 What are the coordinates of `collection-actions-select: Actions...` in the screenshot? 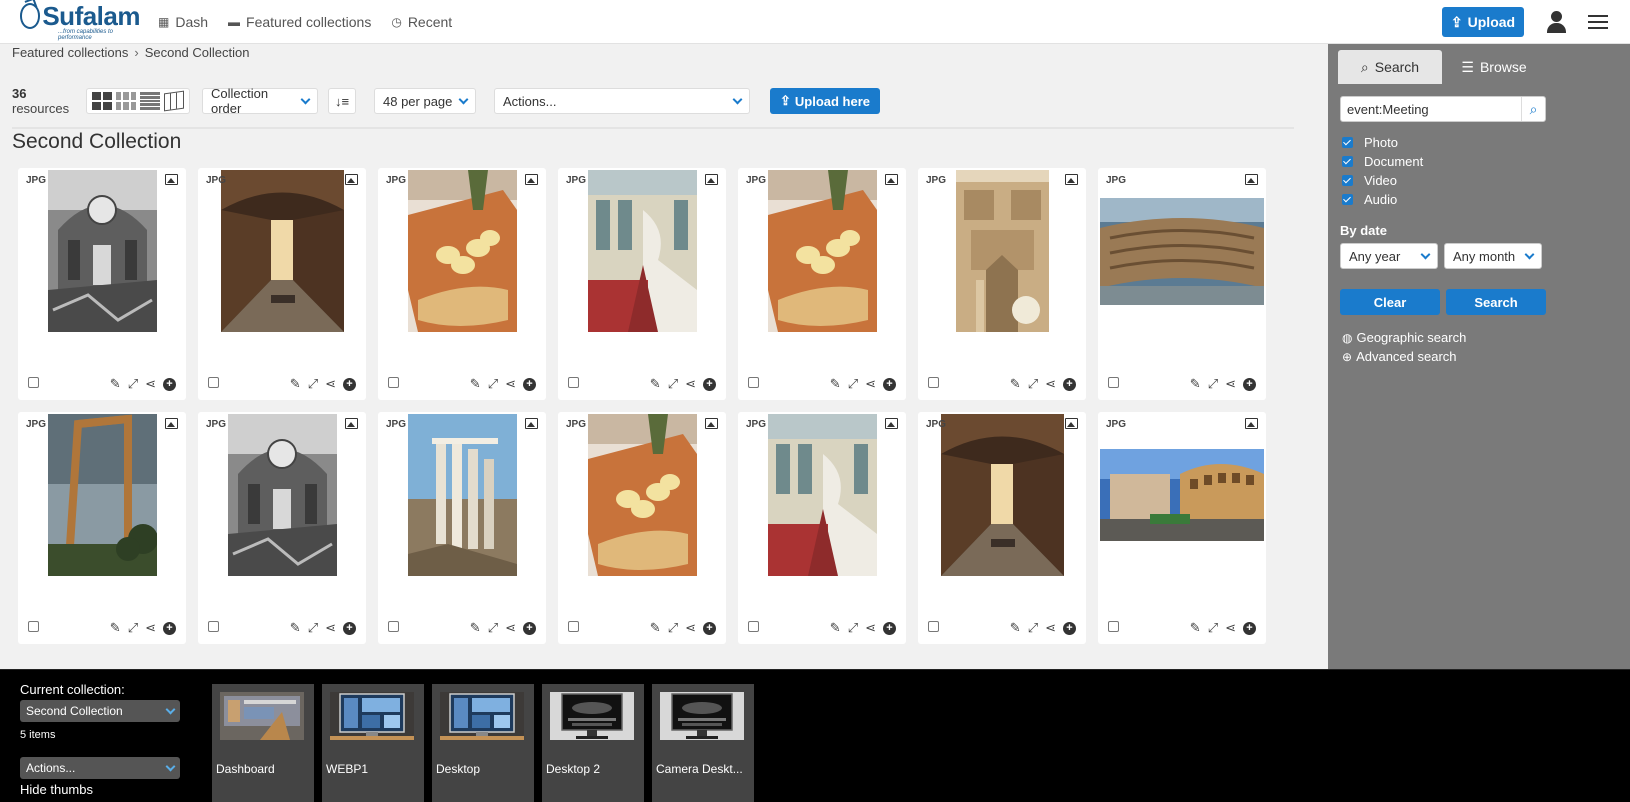 It's located at (100, 768).